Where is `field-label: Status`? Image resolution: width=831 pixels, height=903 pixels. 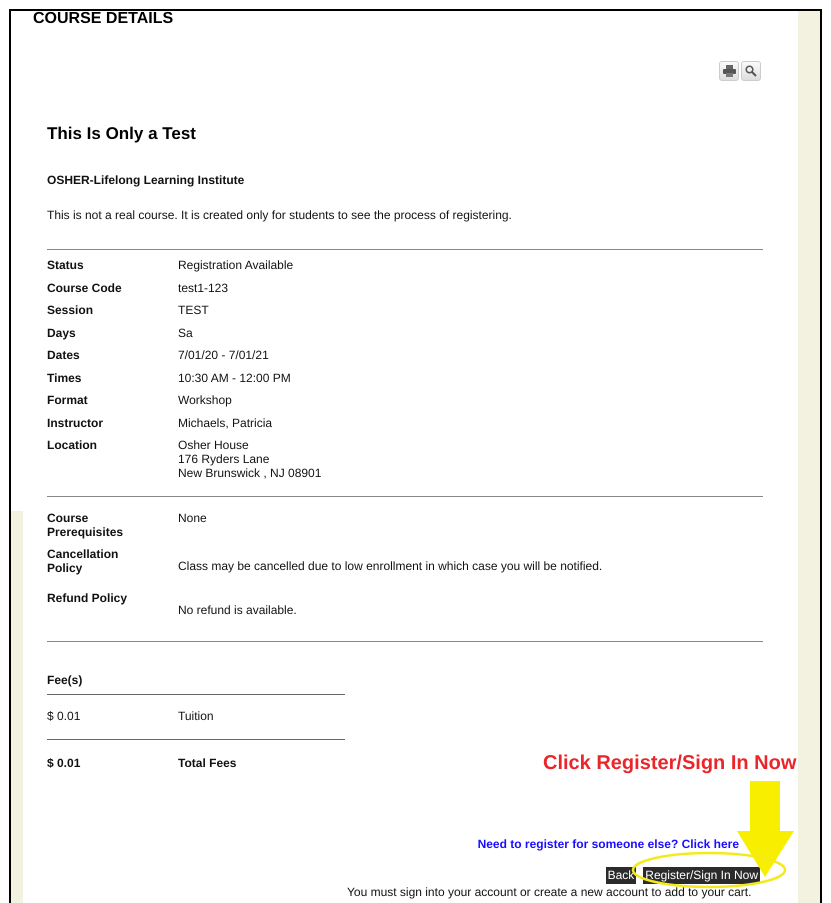 field-label: Status is located at coordinates (66, 265).